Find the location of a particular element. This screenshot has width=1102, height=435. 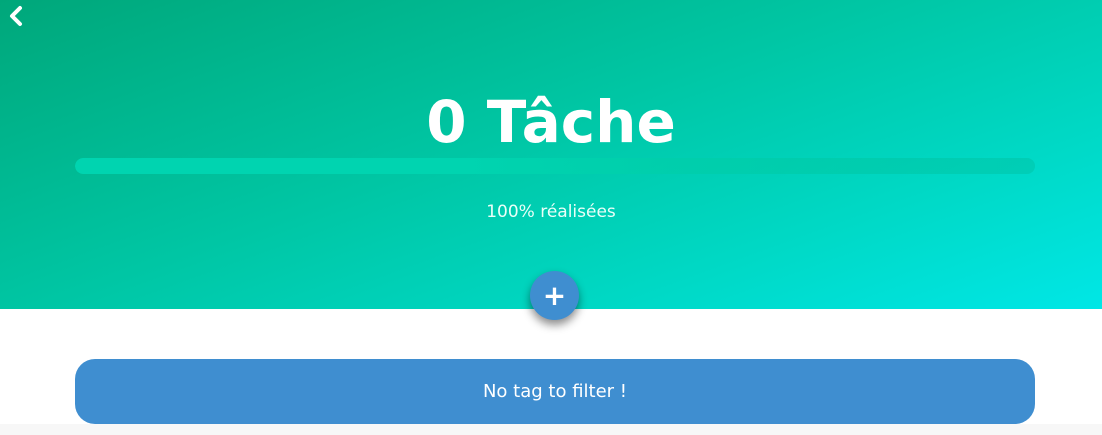

plus-icon: + is located at coordinates (554, 295).